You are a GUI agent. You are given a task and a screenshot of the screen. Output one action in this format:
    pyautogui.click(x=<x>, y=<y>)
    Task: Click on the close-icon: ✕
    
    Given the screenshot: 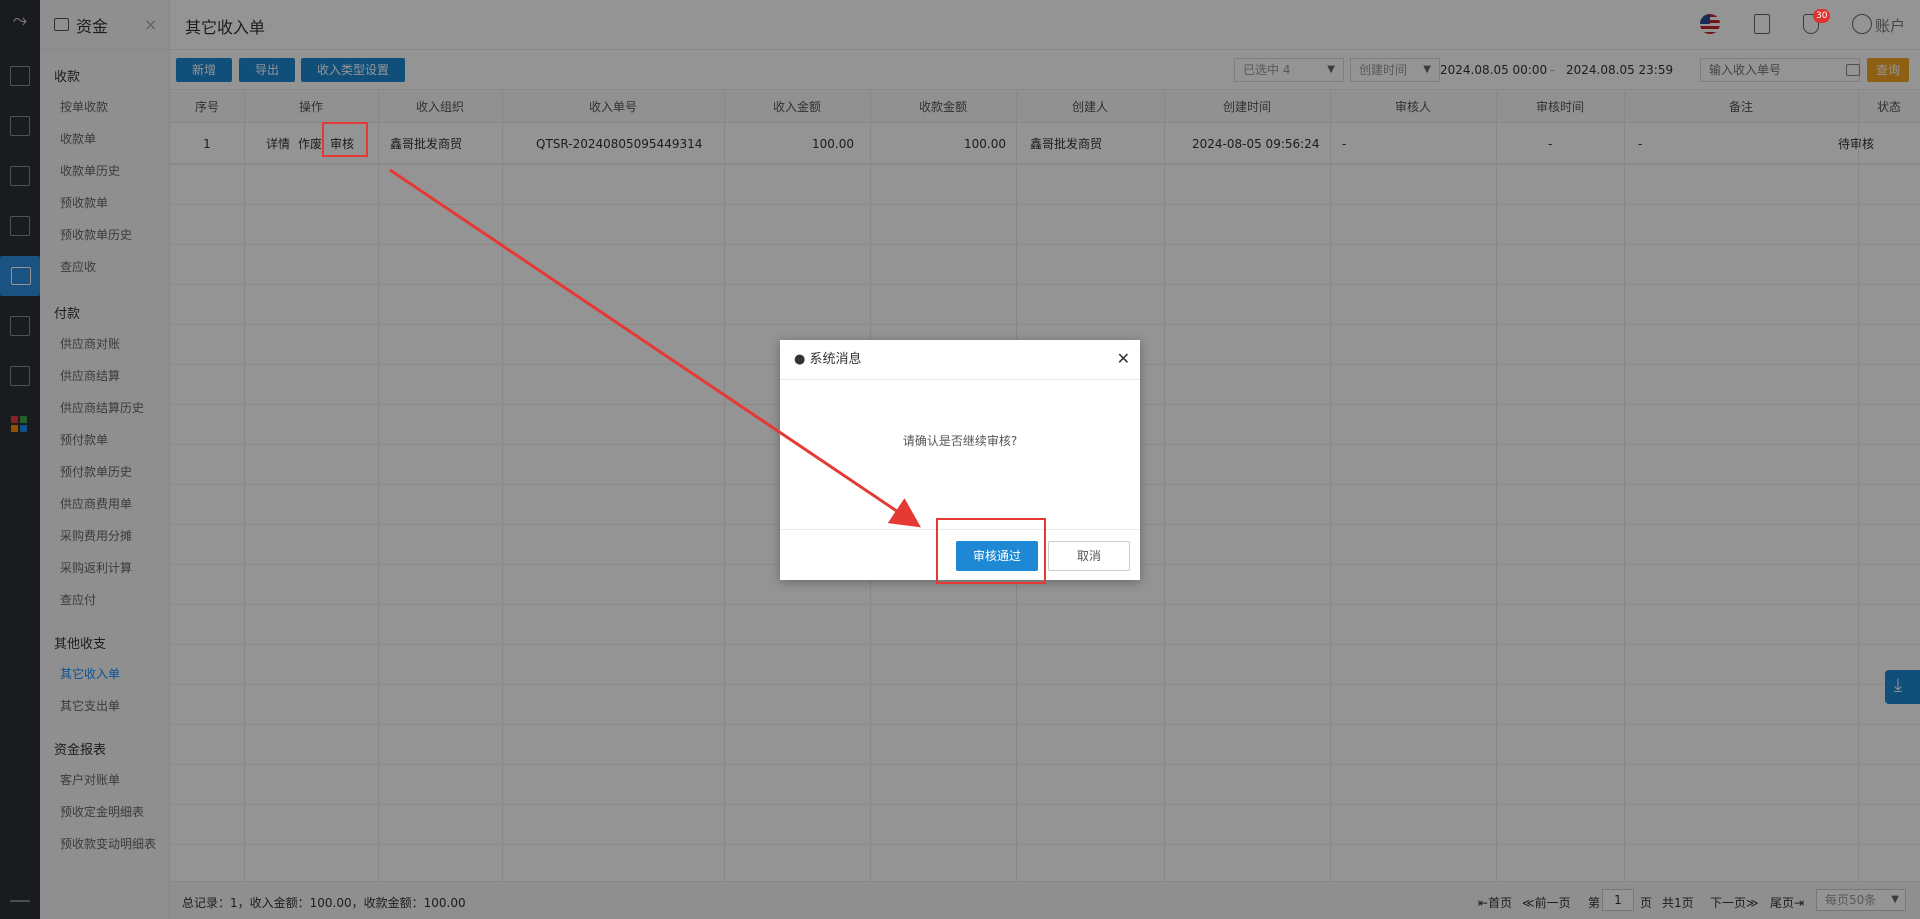 What is the action you would take?
    pyautogui.click(x=1123, y=358)
    